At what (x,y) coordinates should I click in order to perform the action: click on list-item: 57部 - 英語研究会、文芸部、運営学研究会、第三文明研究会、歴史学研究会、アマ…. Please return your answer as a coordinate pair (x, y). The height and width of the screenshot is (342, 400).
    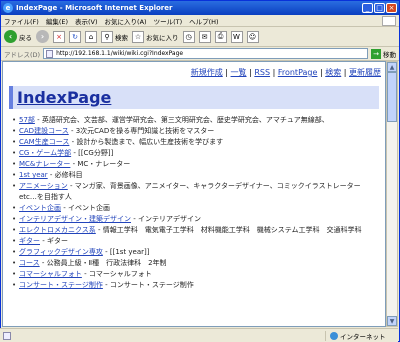
    Looking at the image, I should click on (195, 120).